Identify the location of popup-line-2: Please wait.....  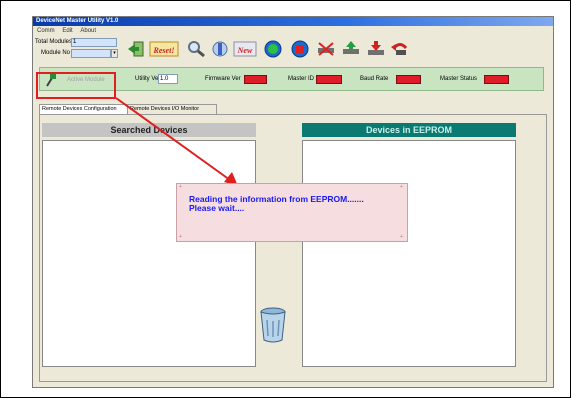
(217, 208).